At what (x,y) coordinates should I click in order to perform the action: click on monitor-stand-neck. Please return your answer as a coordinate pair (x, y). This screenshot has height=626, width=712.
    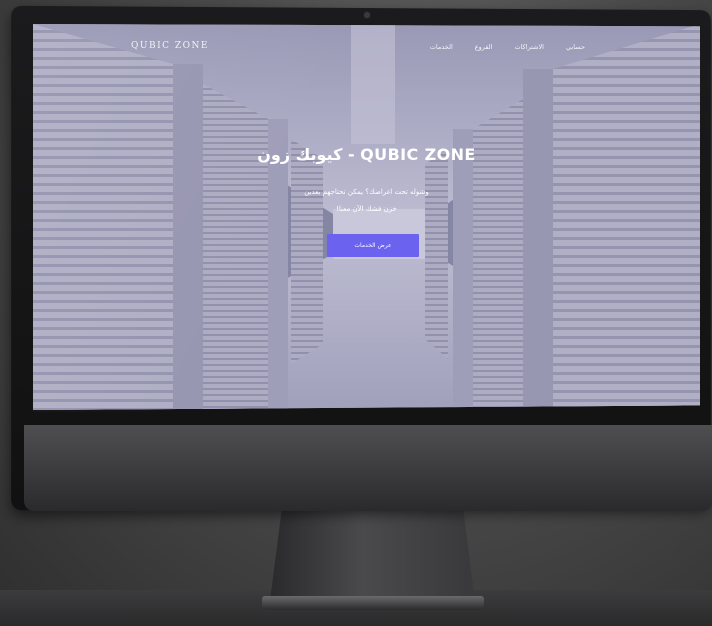
    Looking at the image, I should click on (372, 553).